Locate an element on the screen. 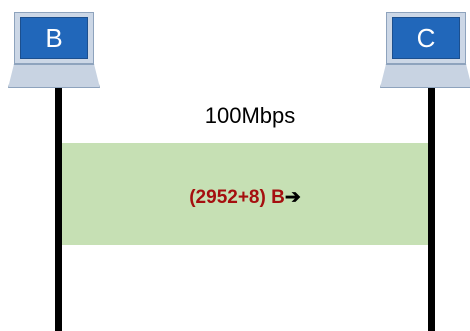 Image resolution: width=470 pixels, height=331 pixels. laptop-b-icon: B is located at coordinates (55, 45).